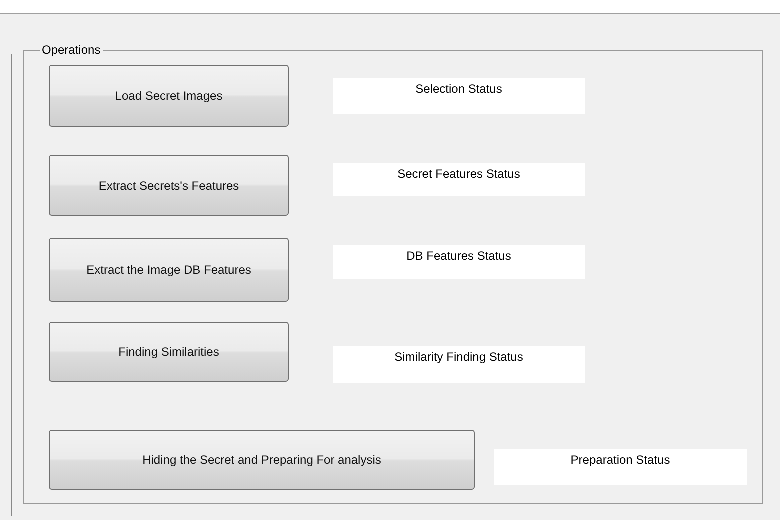 This screenshot has height=520, width=780. I want to click on action-button: Hiding the Secret and Preparing For analysis, so click(262, 460).